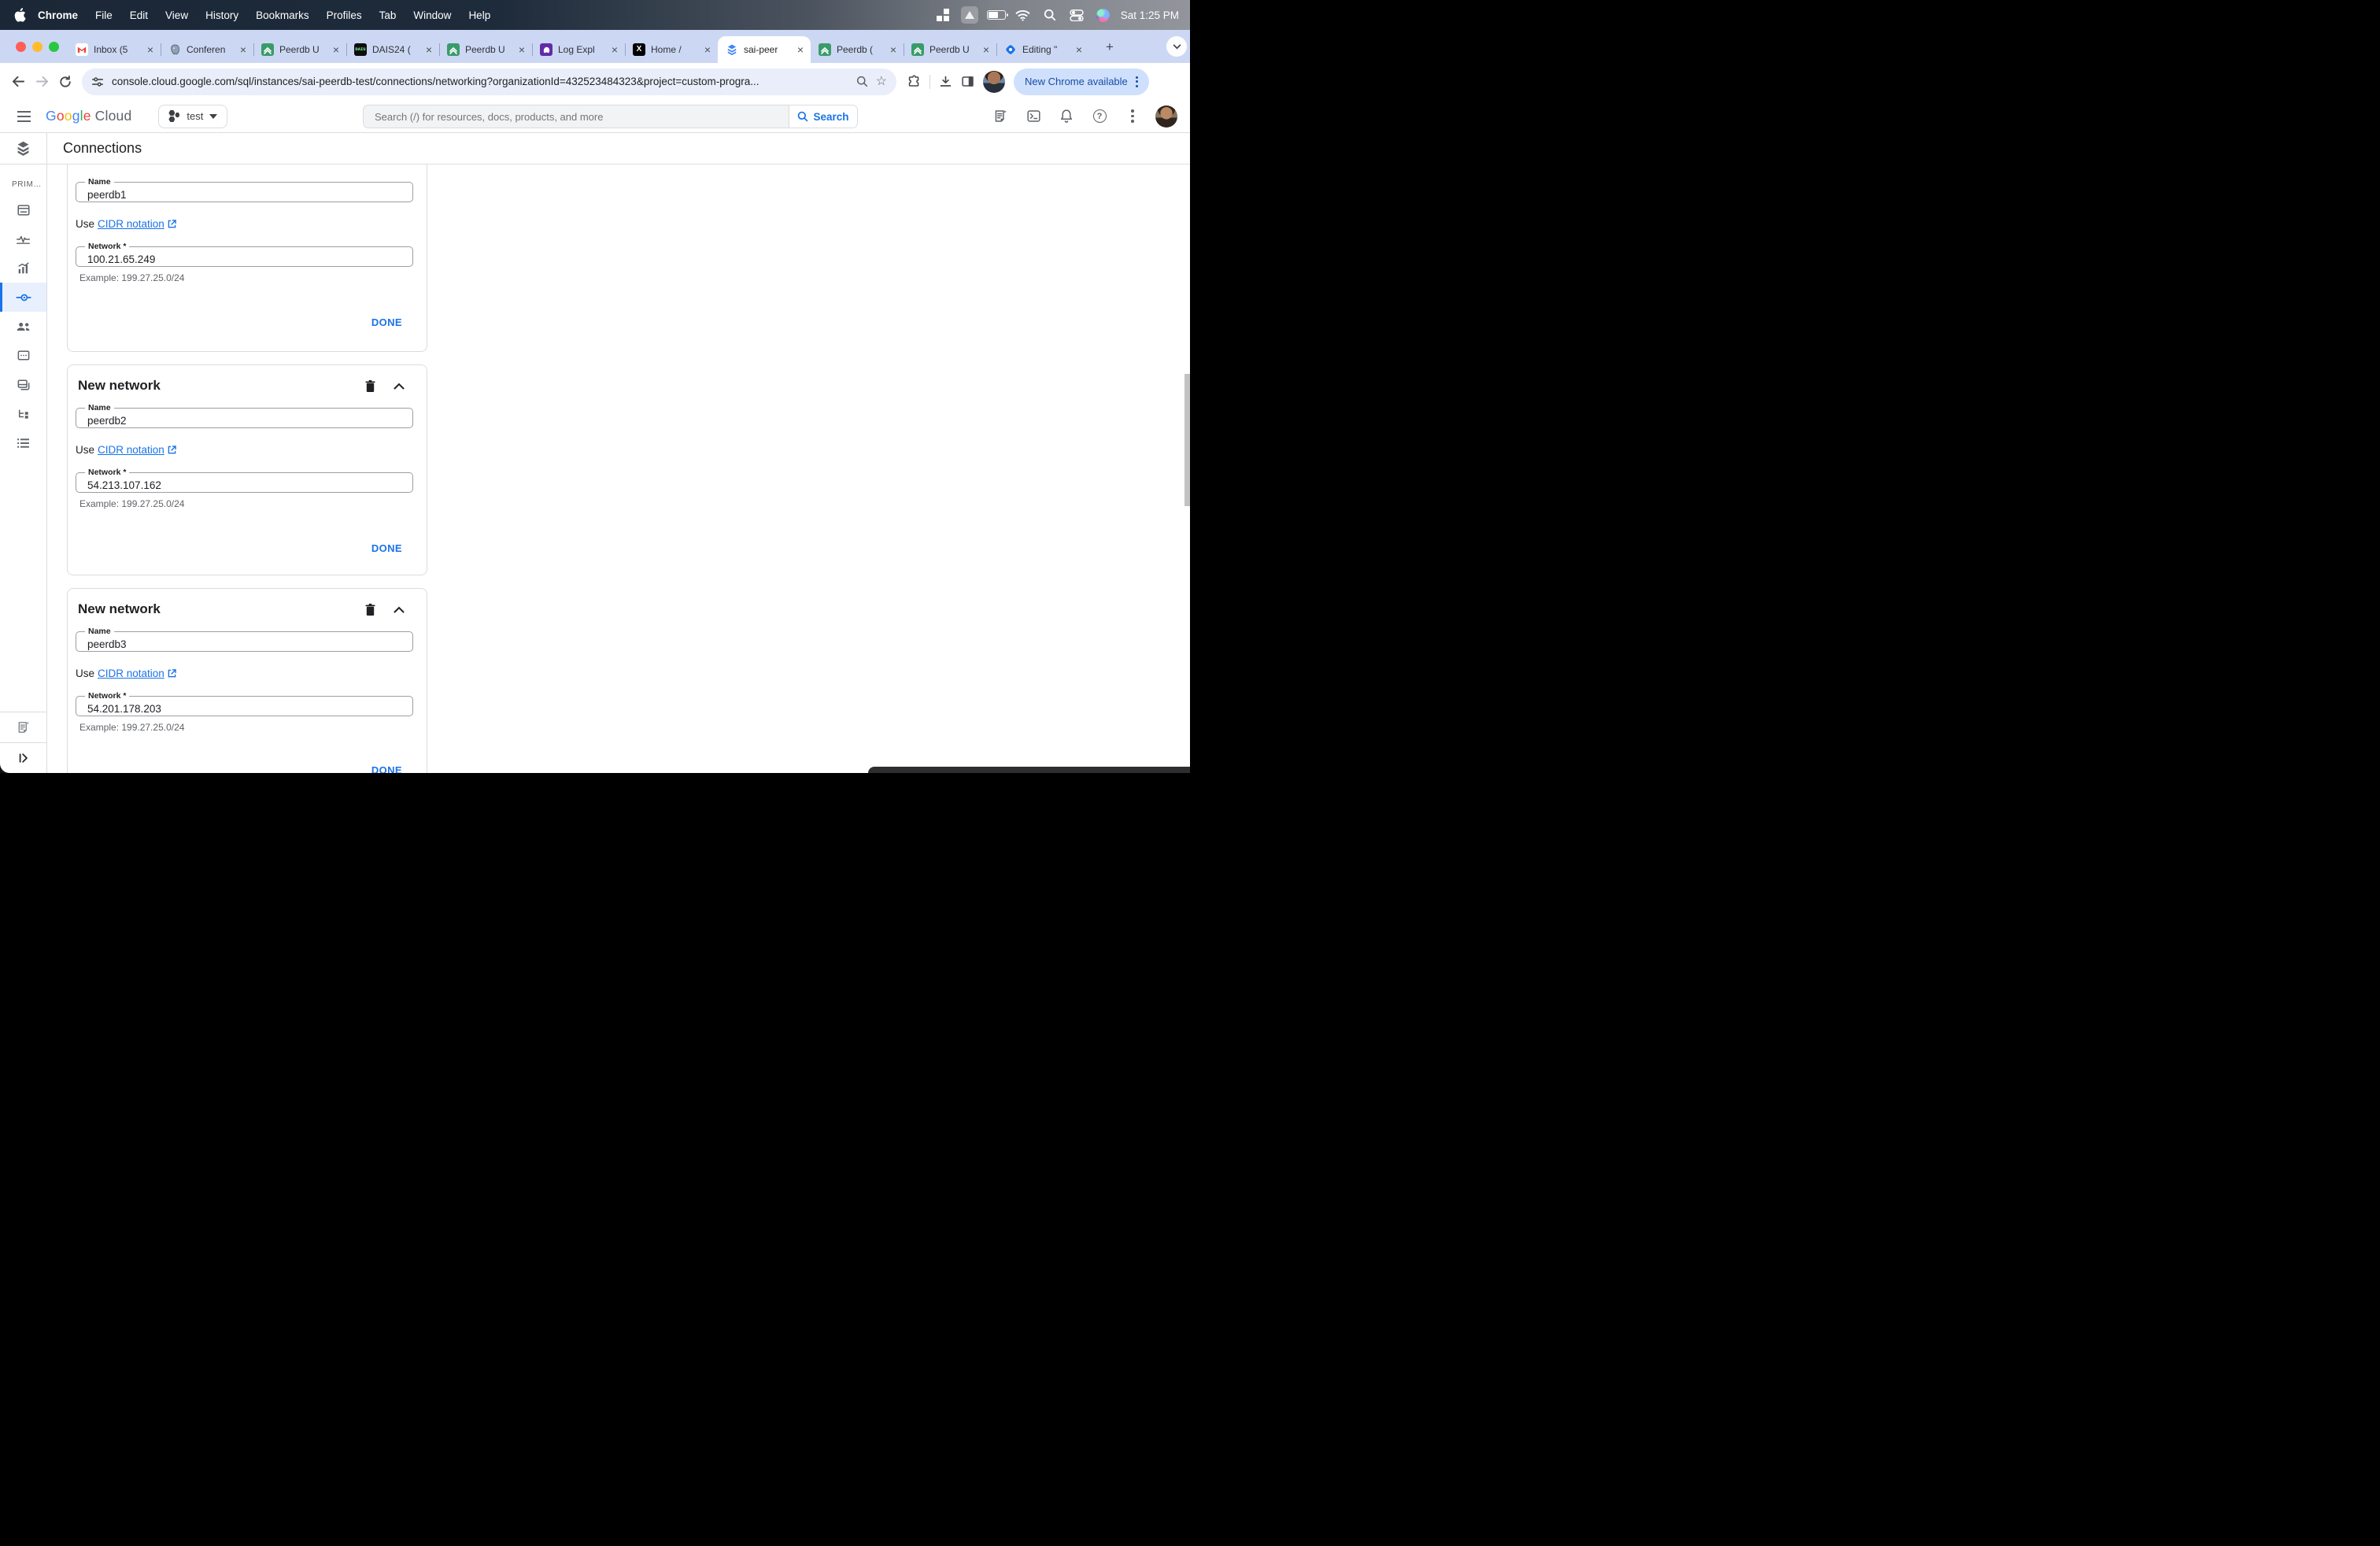 This screenshot has height=1546, width=2380. Describe the element at coordinates (282, 15) in the screenshot. I see `menubar-bookmarks: Bookmarks` at that location.